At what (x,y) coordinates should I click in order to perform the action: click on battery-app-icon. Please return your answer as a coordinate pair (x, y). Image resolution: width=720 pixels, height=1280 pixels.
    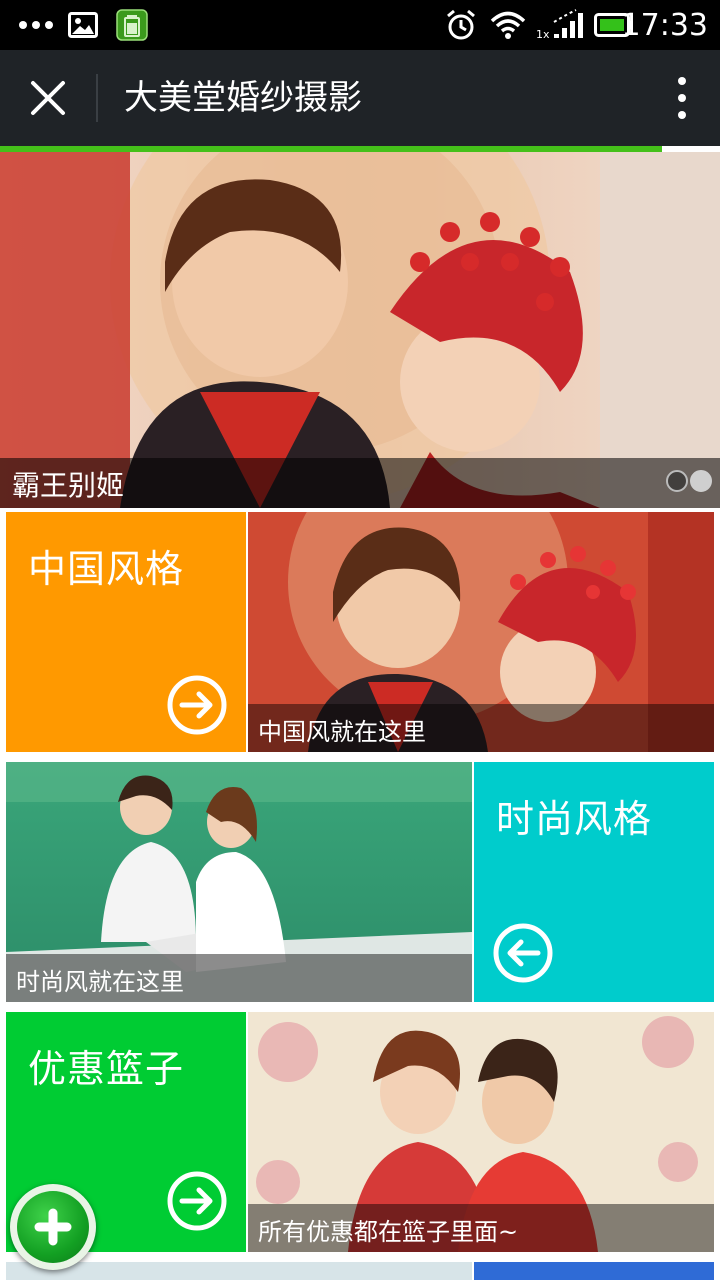
    Looking at the image, I should click on (132, 25).